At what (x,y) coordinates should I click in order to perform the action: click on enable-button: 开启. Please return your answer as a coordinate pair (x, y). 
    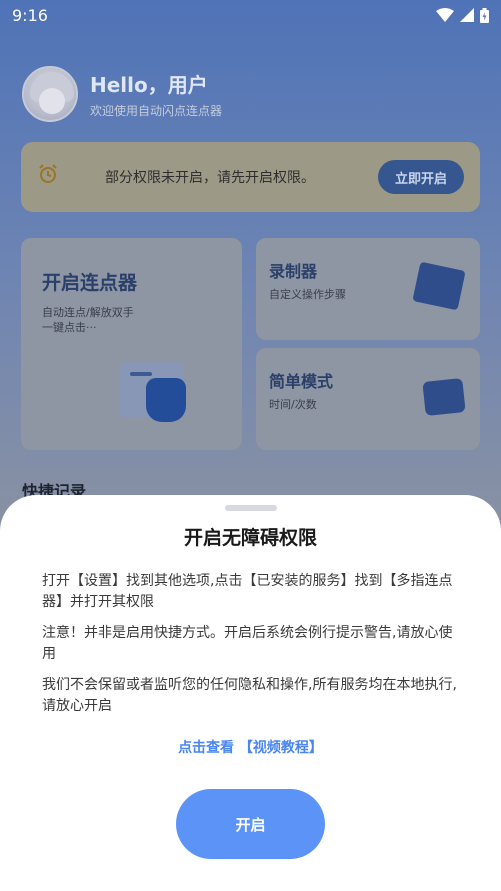
    Looking at the image, I should click on (250, 824).